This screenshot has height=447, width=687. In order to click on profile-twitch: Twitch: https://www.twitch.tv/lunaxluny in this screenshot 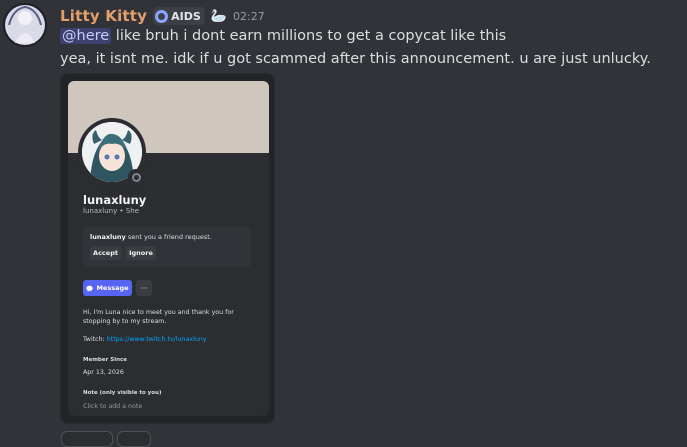, I will do `click(145, 339)`.